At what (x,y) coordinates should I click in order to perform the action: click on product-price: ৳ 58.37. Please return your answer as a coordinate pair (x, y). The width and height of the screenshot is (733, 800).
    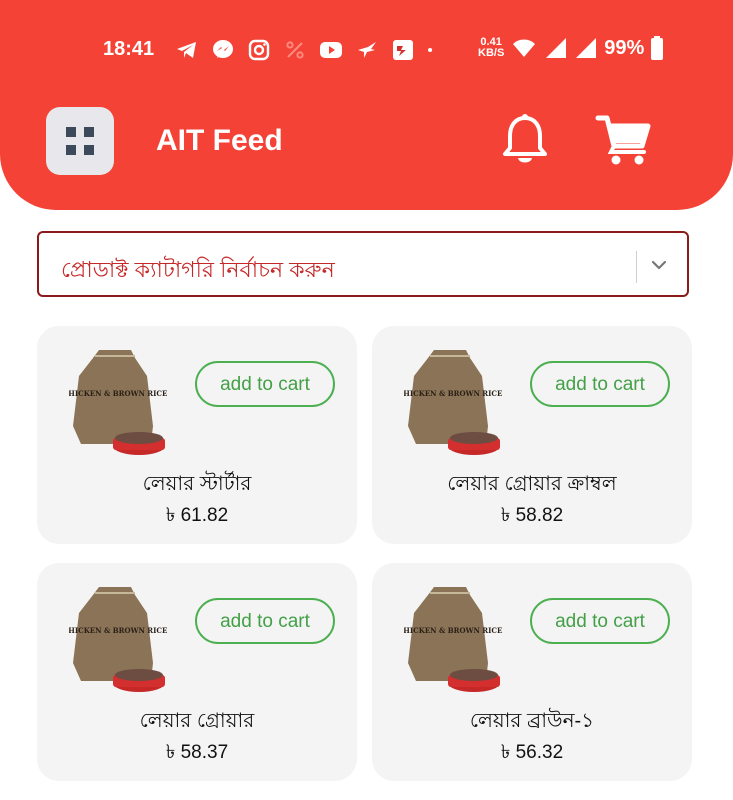
    Looking at the image, I should click on (197, 752).